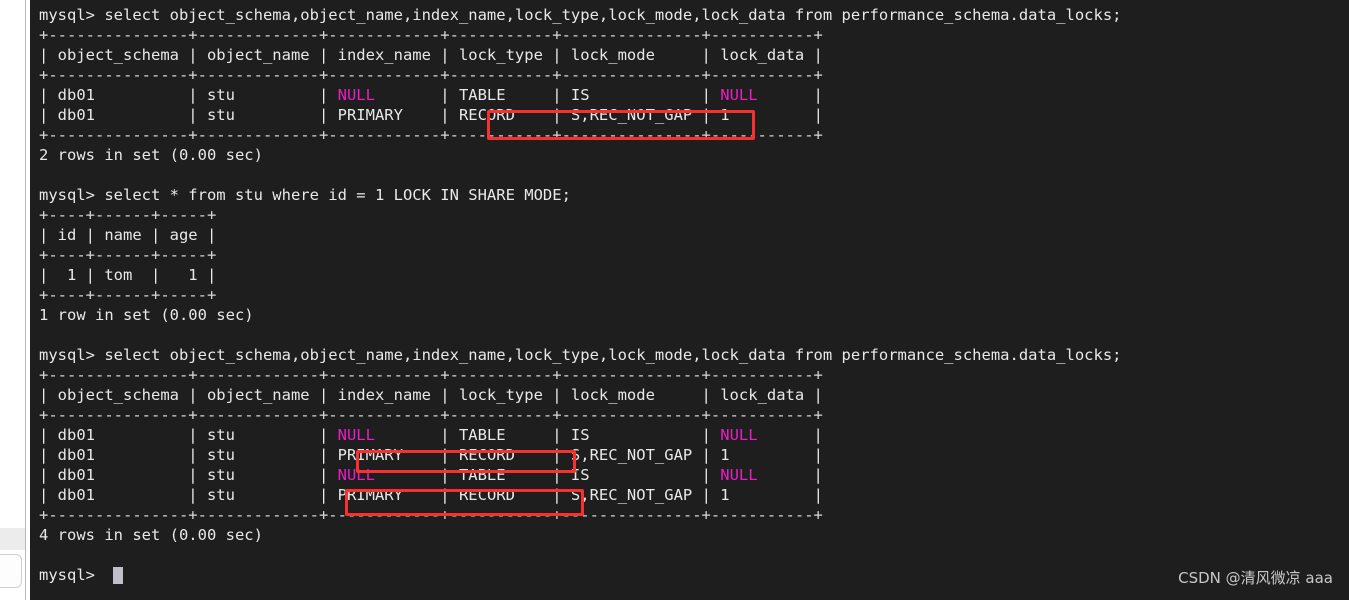 This screenshot has height=600, width=1349. I want to click on panel-divider, so click(25, 300).